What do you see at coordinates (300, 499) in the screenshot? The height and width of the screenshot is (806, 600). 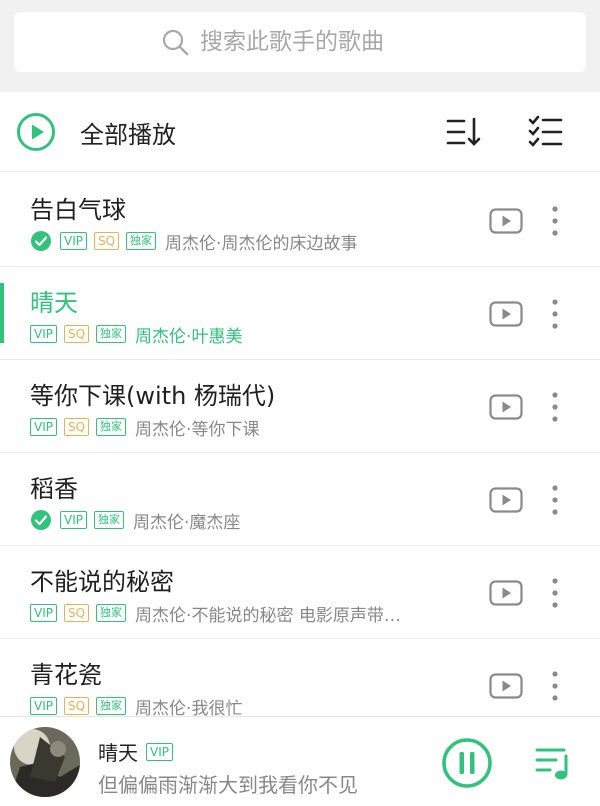 I see `song-row: 稻香 VIP 独家 周杰伦·魔杰座` at bounding box center [300, 499].